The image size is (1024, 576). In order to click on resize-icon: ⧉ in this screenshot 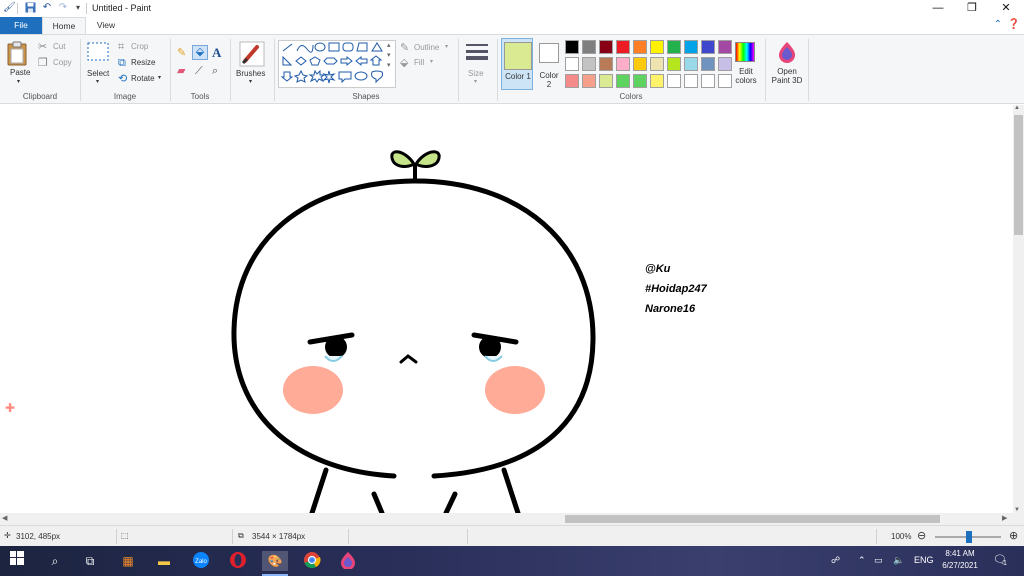, I will do `click(122, 63)`.